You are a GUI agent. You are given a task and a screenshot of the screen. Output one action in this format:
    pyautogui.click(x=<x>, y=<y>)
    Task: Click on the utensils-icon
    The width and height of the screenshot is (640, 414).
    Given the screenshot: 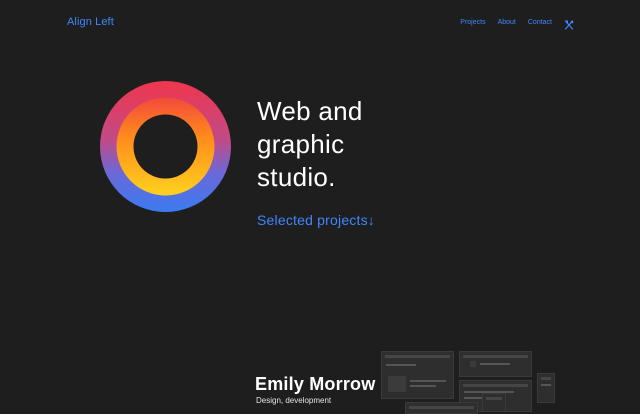 What is the action you would take?
    pyautogui.click(x=569, y=23)
    